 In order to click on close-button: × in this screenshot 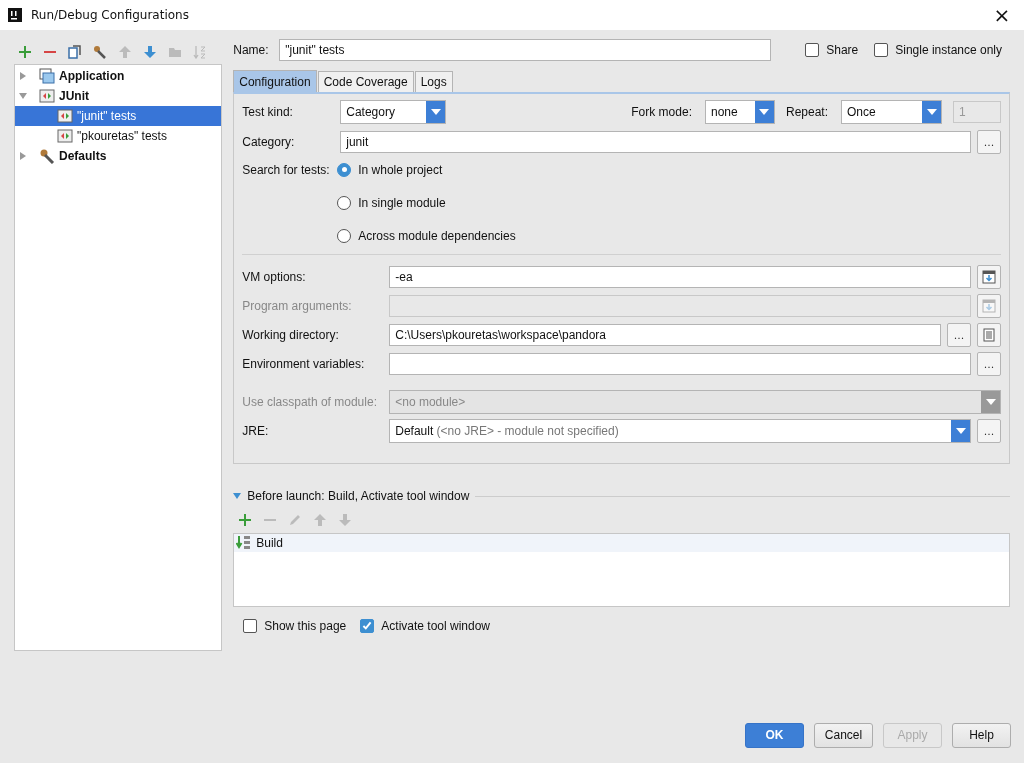, I will do `click(1002, 15)`.